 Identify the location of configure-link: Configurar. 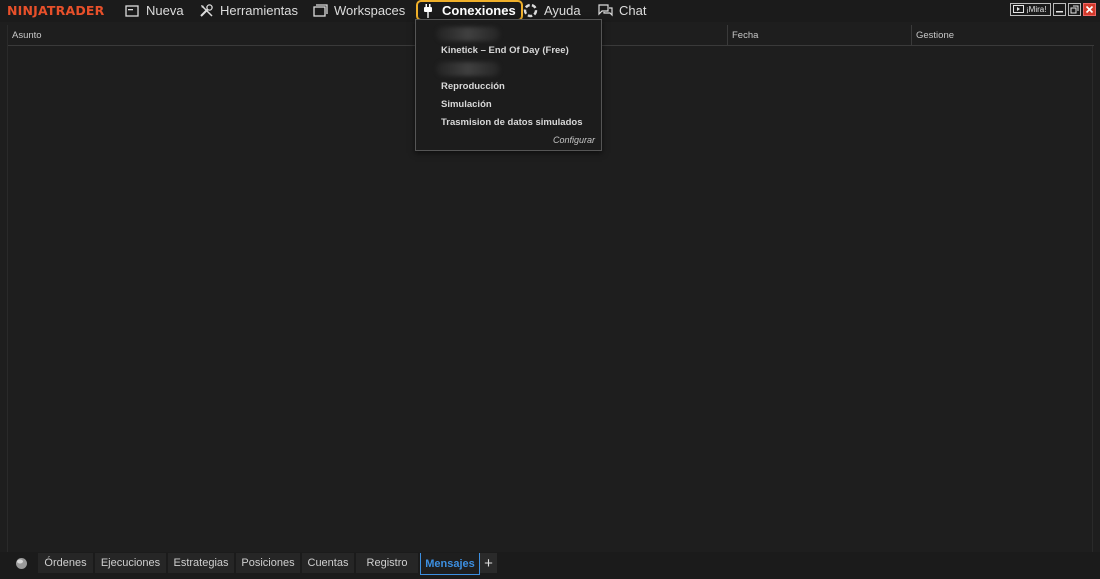
(574, 140).